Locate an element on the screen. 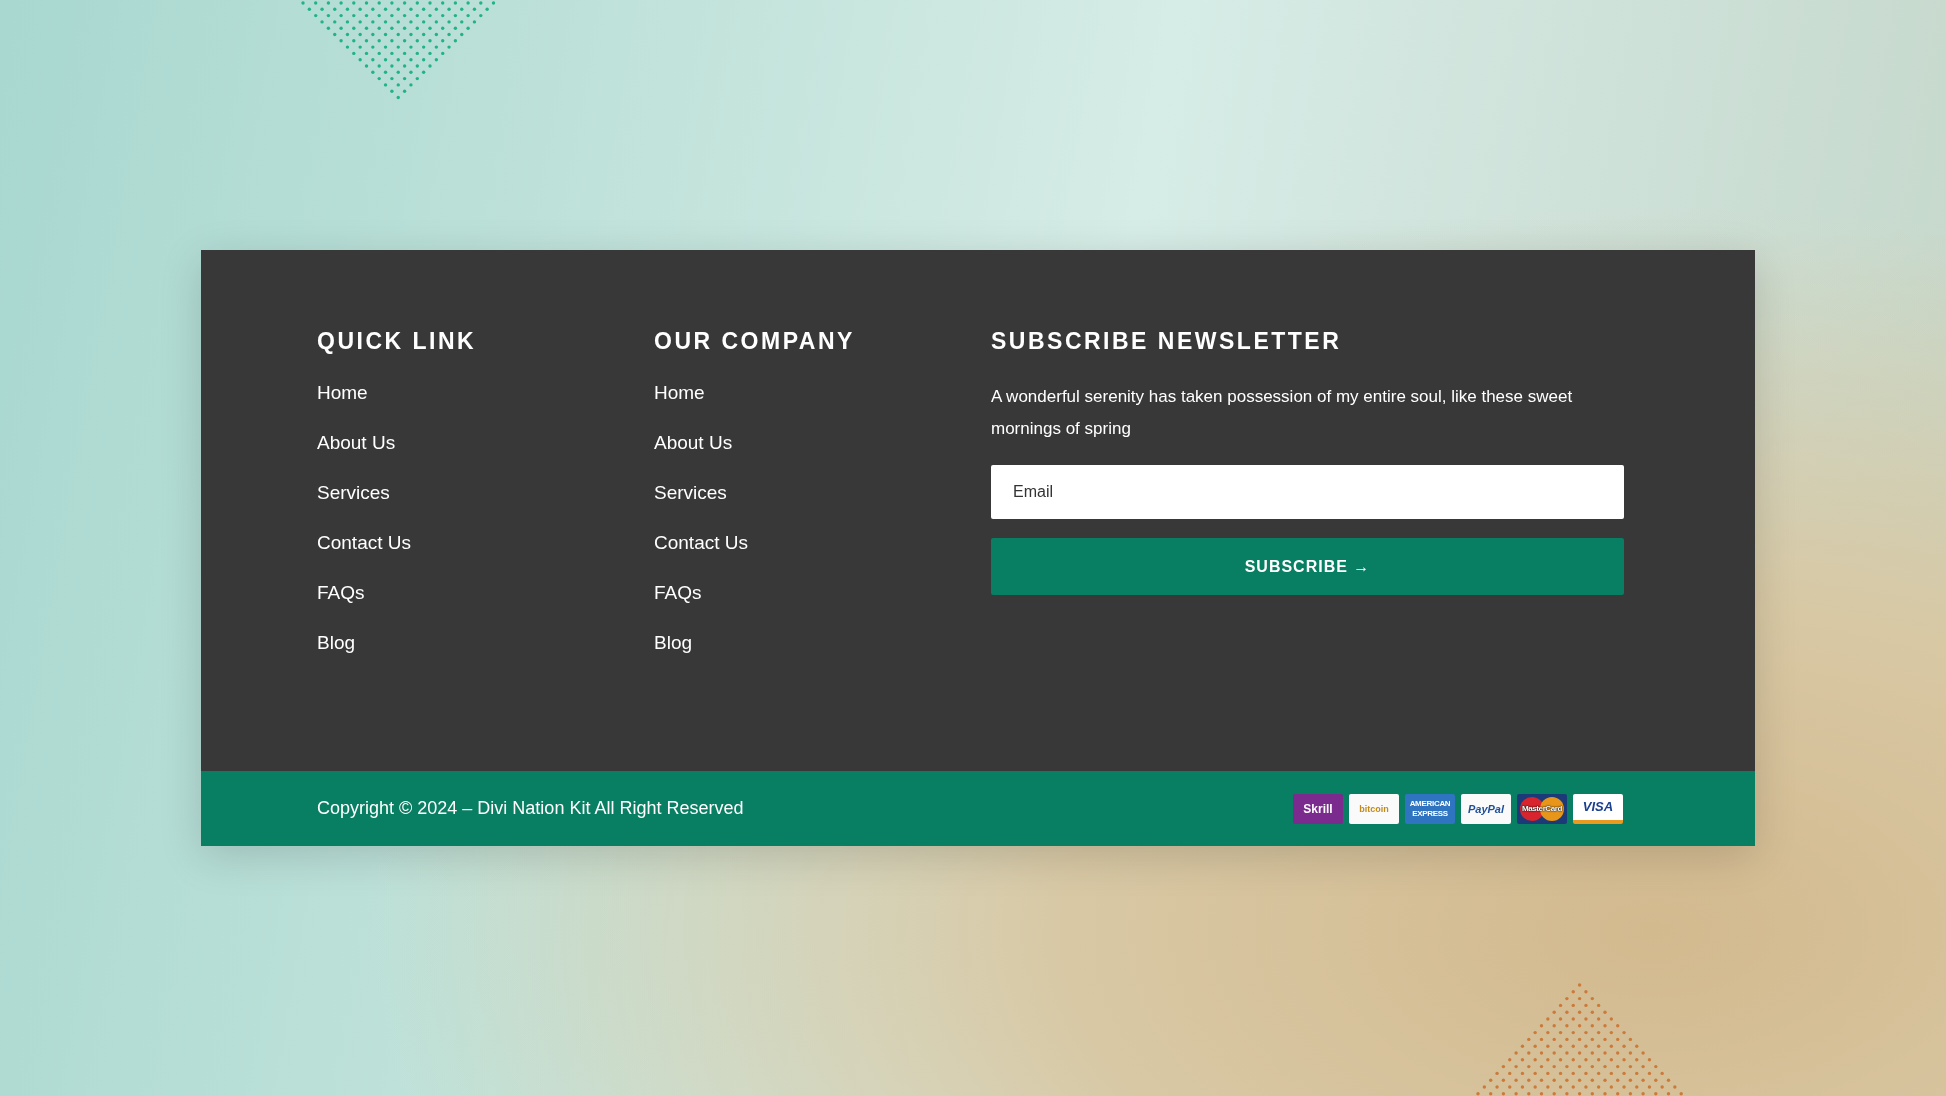 The height and width of the screenshot is (1096, 1946). payment-logo: MasterCard is located at coordinates (1542, 808).